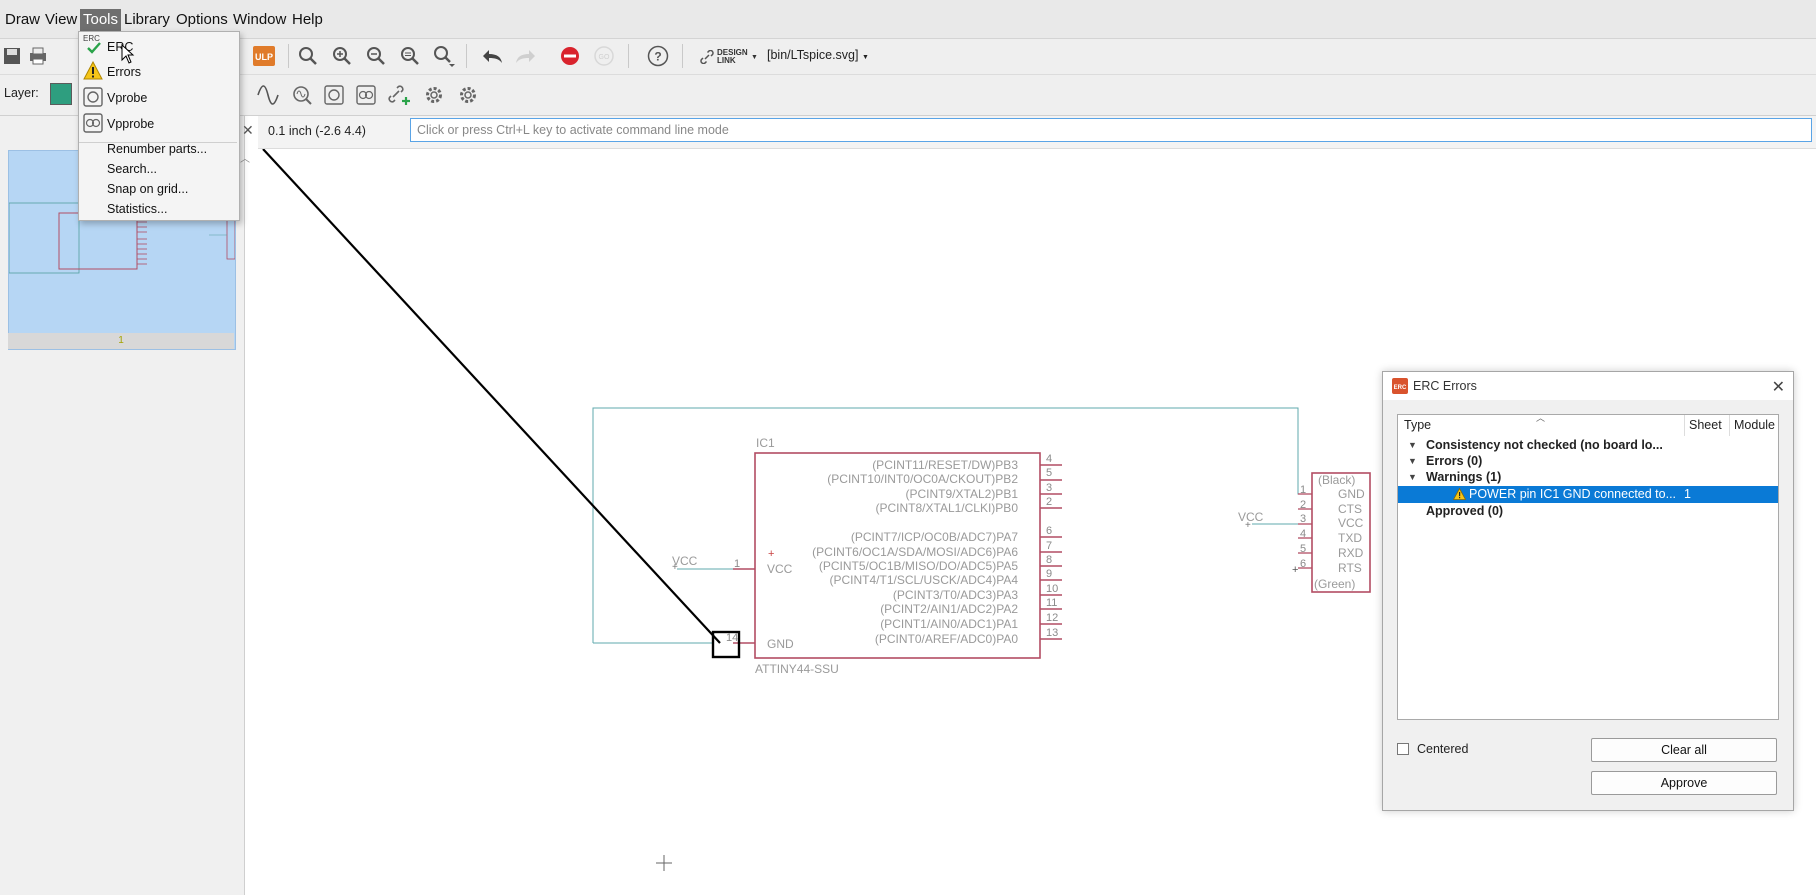 This screenshot has width=1816, height=895. Describe the element at coordinates (1052, 618) in the screenshot. I see `ic-pin-number: 12` at that location.